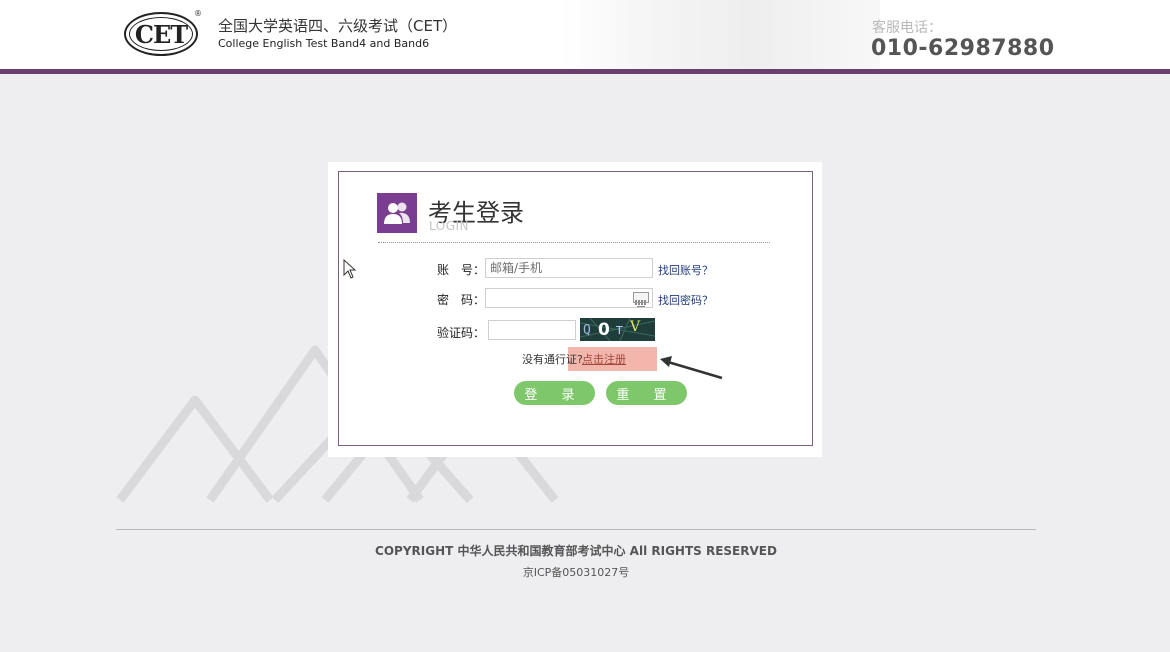 This screenshot has height=652, width=1170. I want to click on no-pass-text: 没有通行证?, so click(552, 359).